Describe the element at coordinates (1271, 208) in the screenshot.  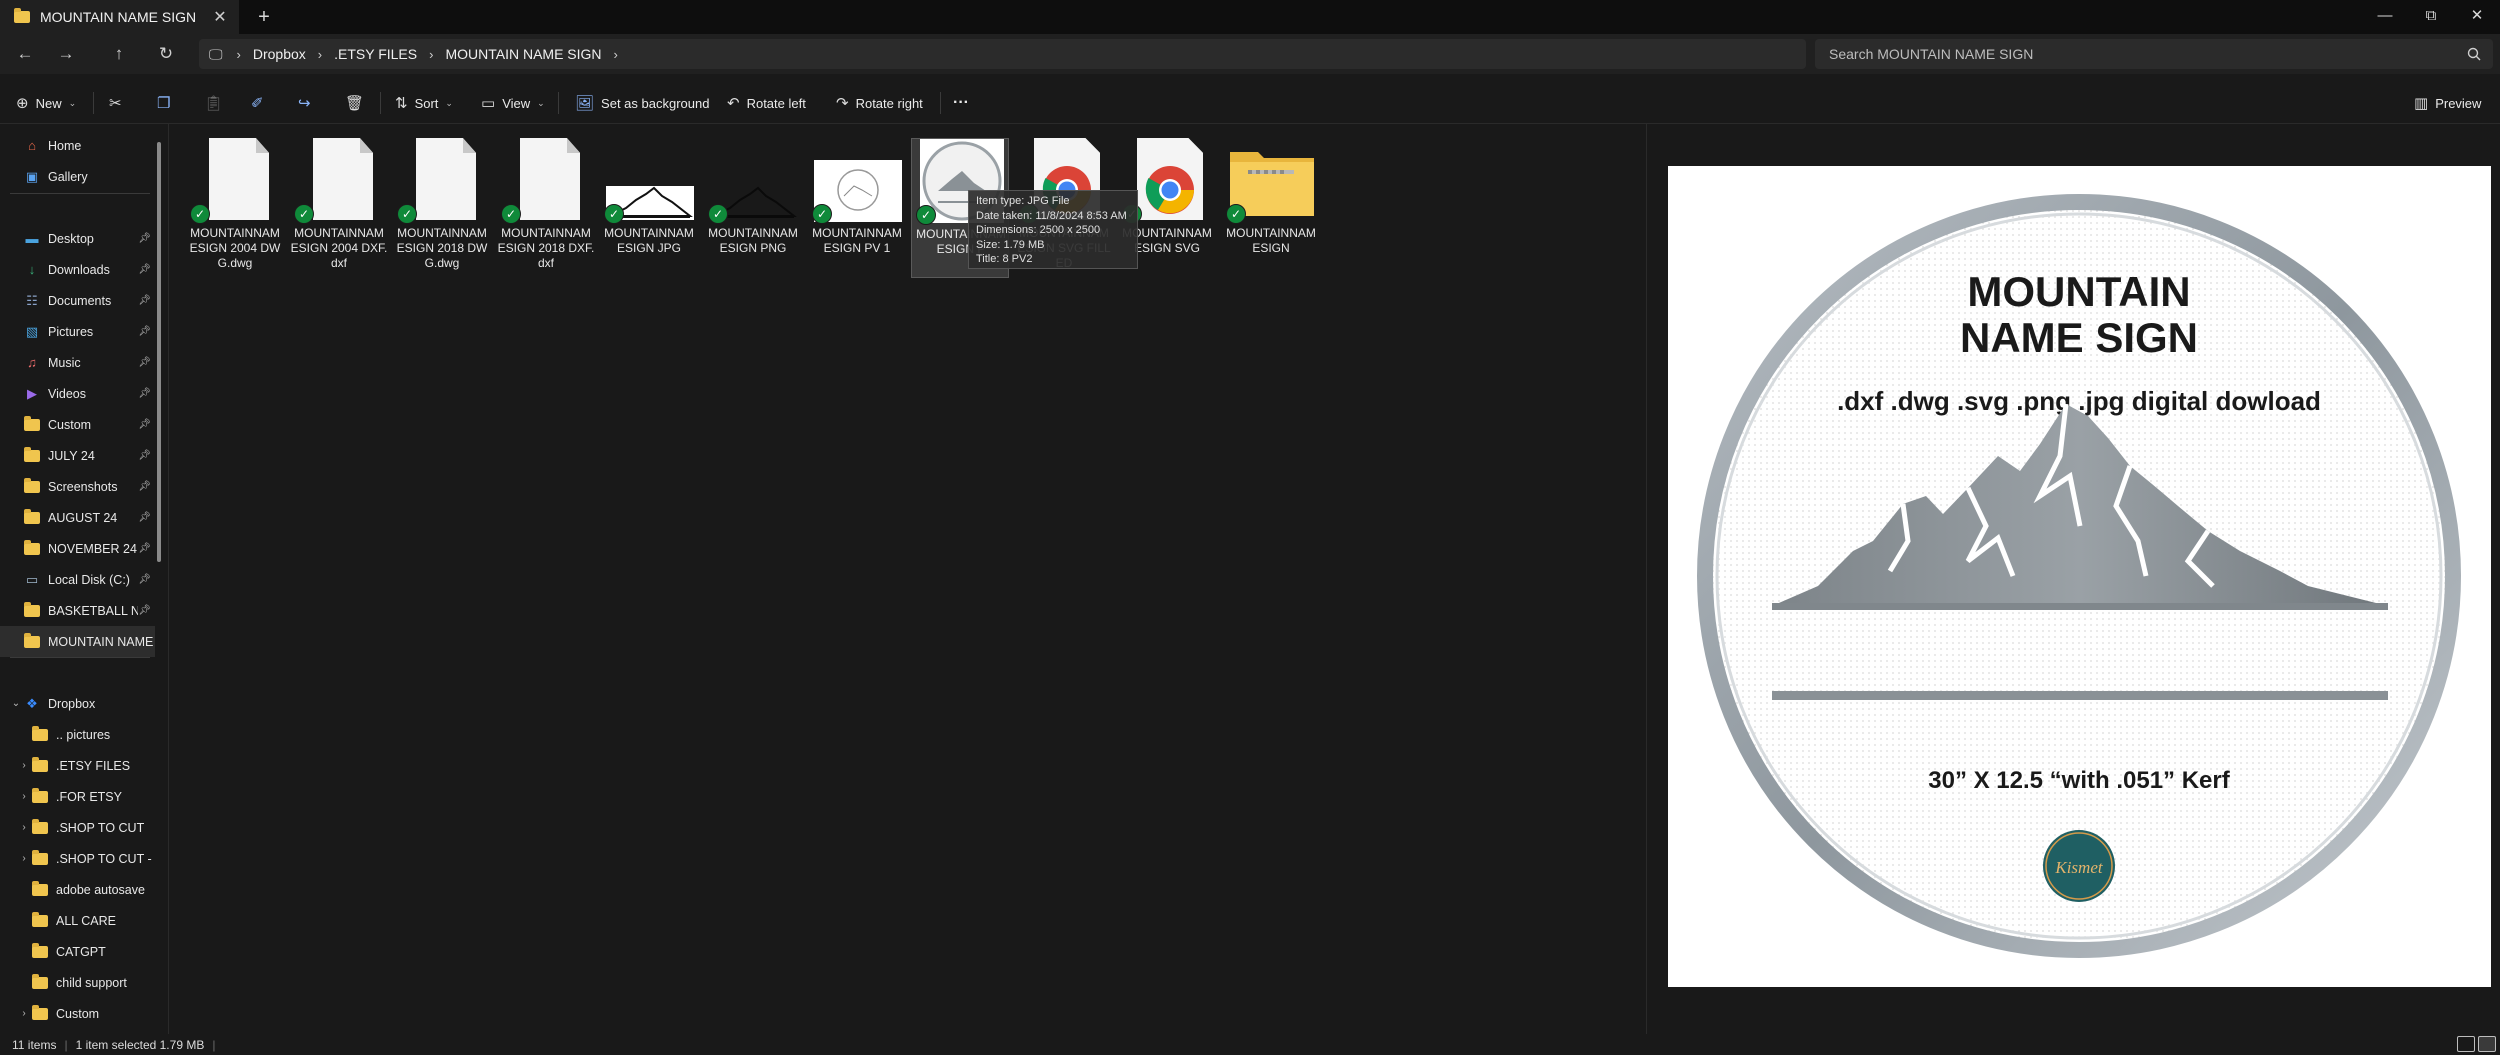
I see `file-item: ✓ MOUNTAINNAM ESIGN` at that location.